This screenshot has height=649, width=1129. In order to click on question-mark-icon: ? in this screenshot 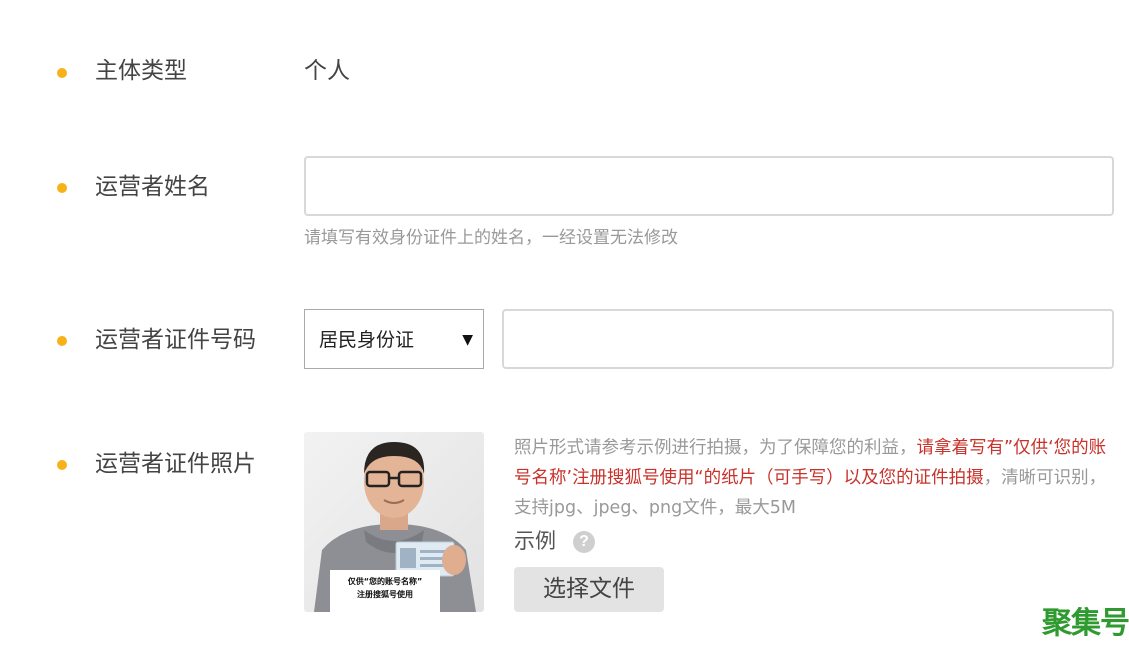, I will do `click(584, 542)`.